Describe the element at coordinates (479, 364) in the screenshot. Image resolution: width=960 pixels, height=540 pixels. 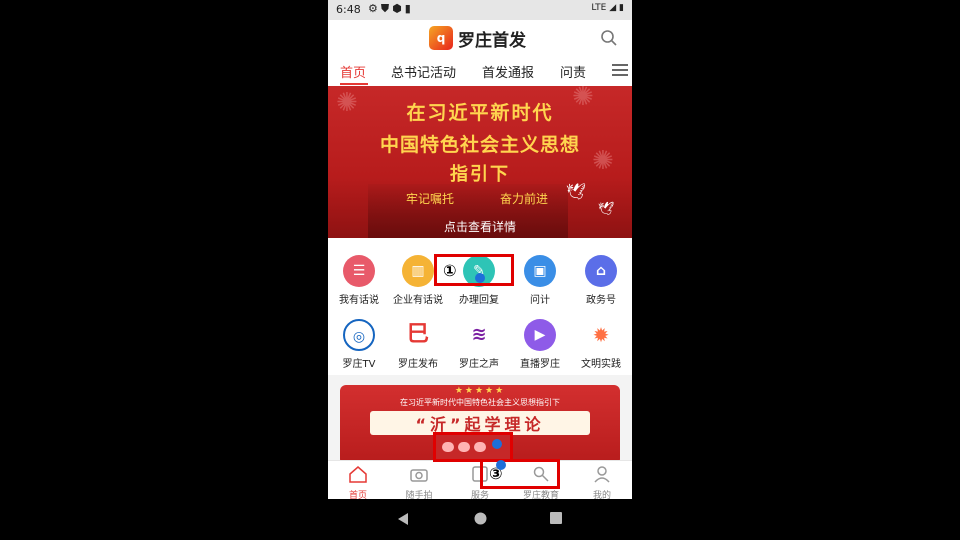
I see `grid-label: 罗庄之声` at that location.